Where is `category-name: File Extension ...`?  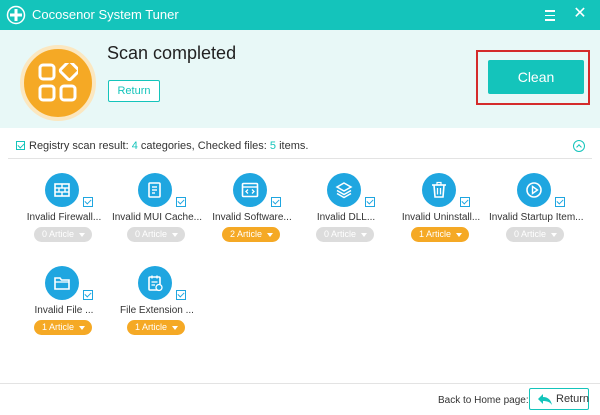 category-name: File Extension ... is located at coordinates (157, 310).